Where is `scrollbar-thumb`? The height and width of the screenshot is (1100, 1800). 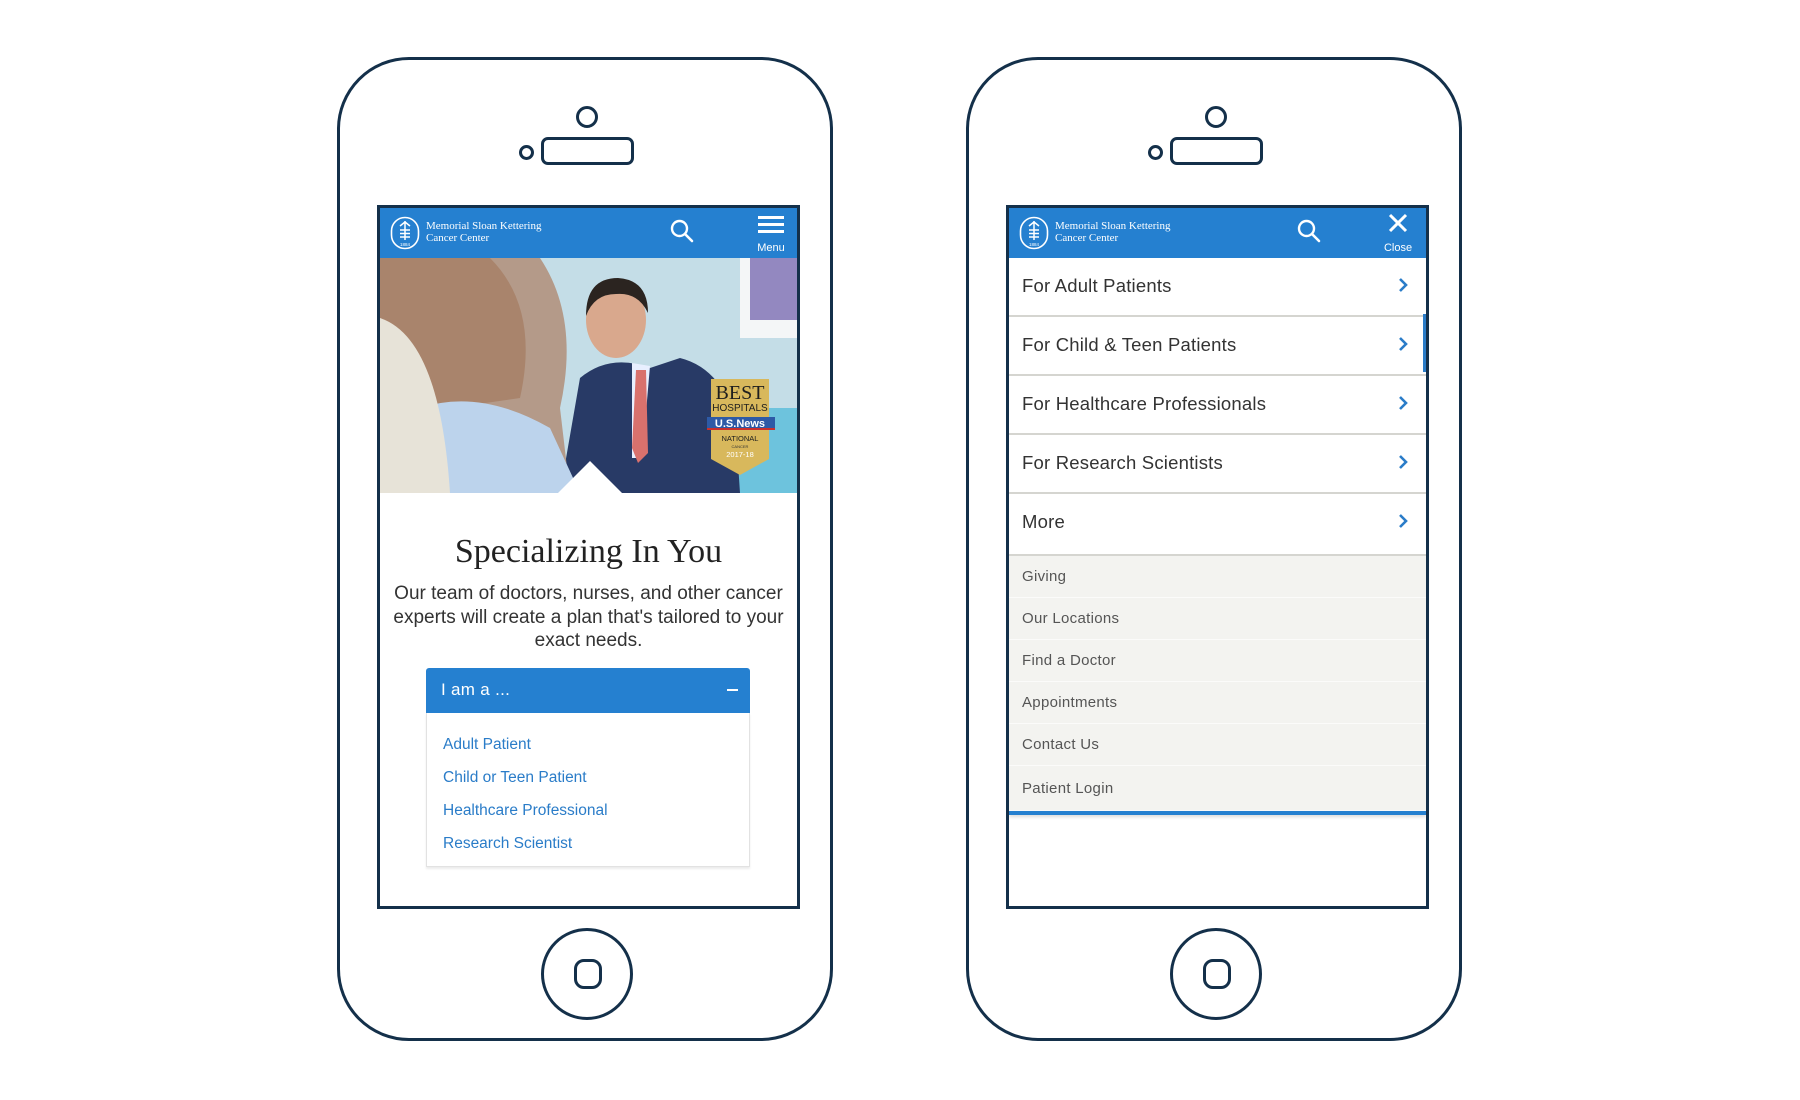 scrollbar-thumb is located at coordinates (1424, 343).